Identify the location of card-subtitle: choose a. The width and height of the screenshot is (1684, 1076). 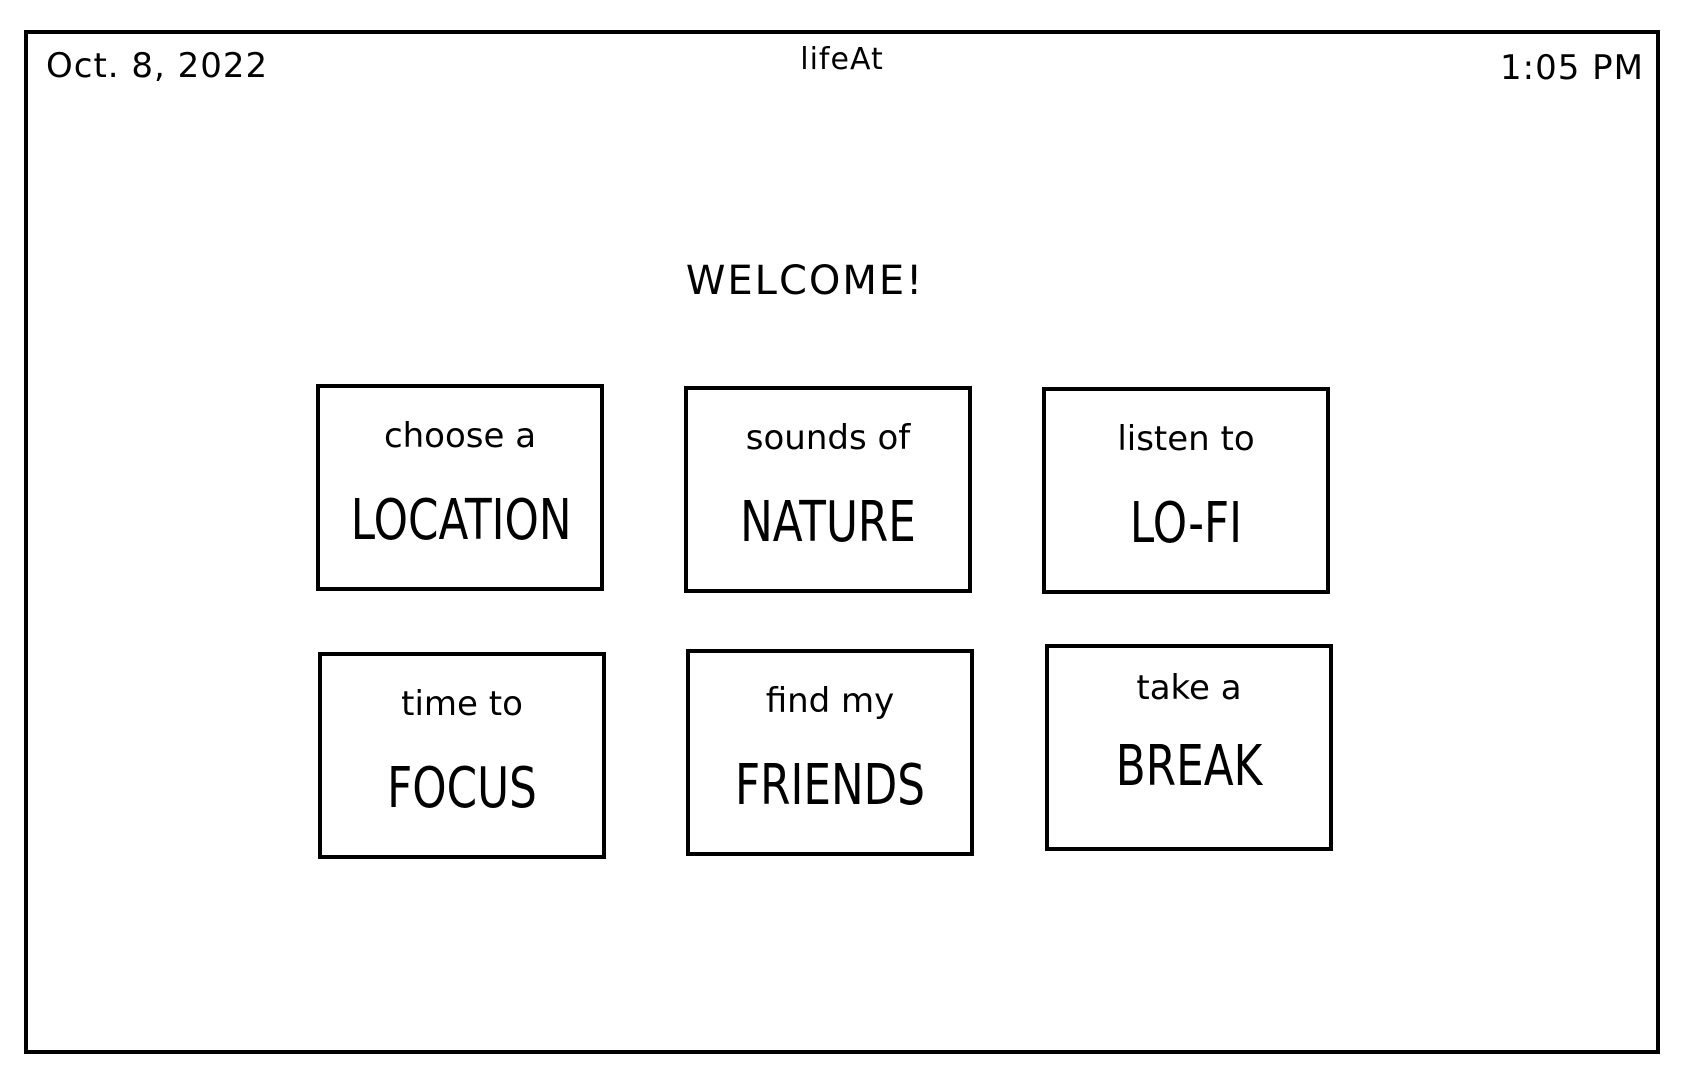
(460, 436).